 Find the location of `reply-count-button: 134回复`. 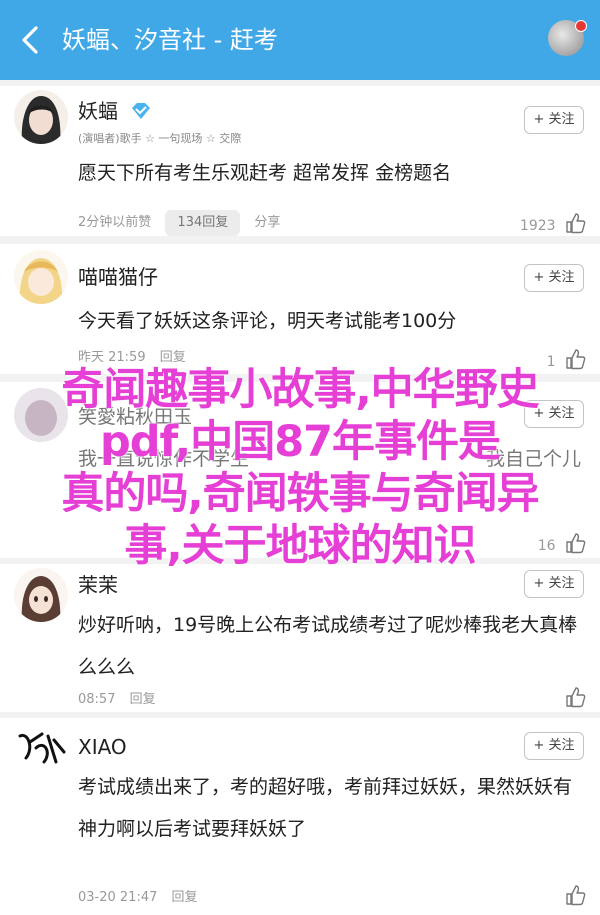

reply-count-button: 134回复 is located at coordinates (203, 223).